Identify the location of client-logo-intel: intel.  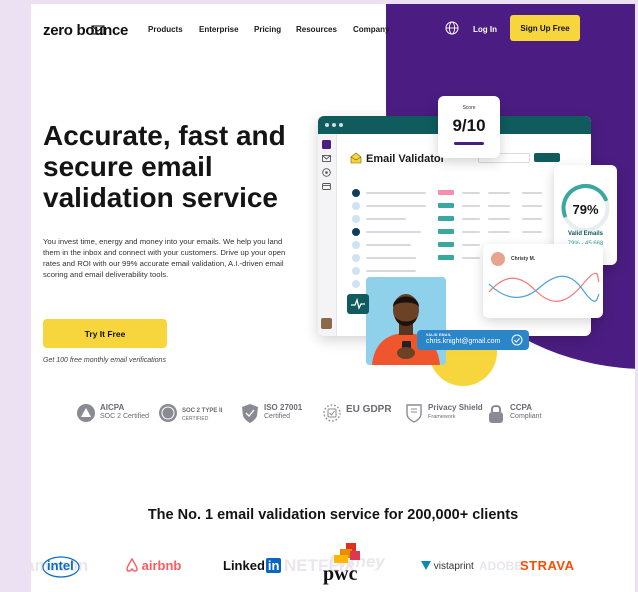
(61, 567).